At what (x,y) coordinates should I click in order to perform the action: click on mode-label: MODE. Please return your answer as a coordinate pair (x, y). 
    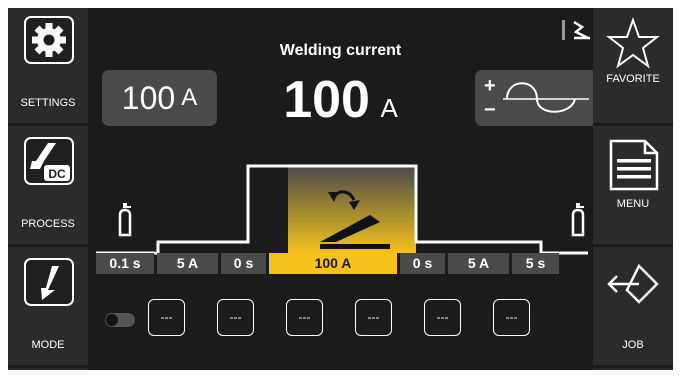
    Looking at the image, I should click on (48, 345).